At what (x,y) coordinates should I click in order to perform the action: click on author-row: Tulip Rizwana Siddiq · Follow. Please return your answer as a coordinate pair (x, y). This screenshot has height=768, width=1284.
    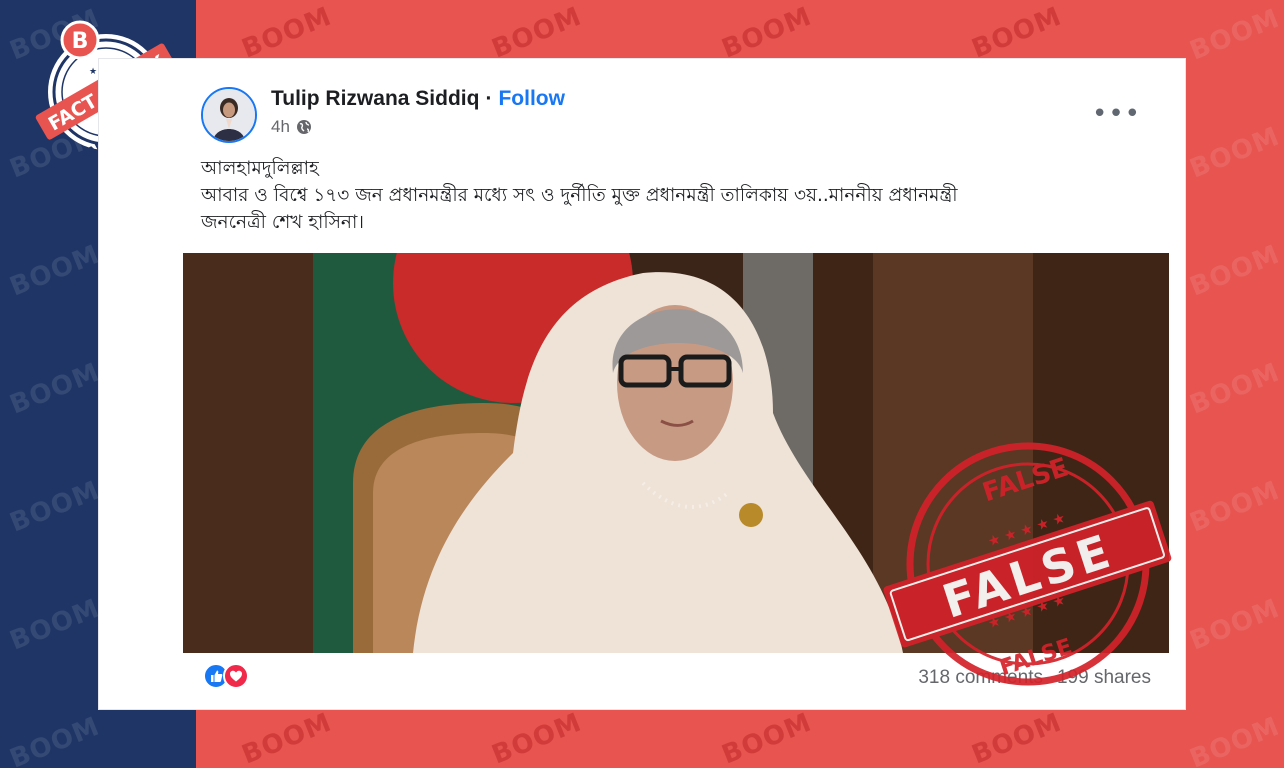
    Looking at the image, I should click on (418, 99).